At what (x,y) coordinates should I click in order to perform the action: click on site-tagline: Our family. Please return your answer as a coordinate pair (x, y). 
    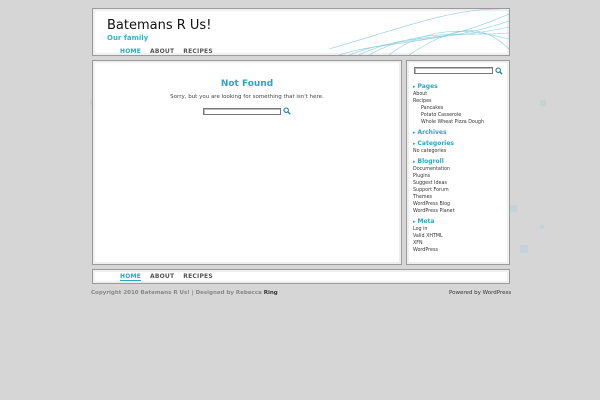
    Looking at the image, I should click on (128, 38).